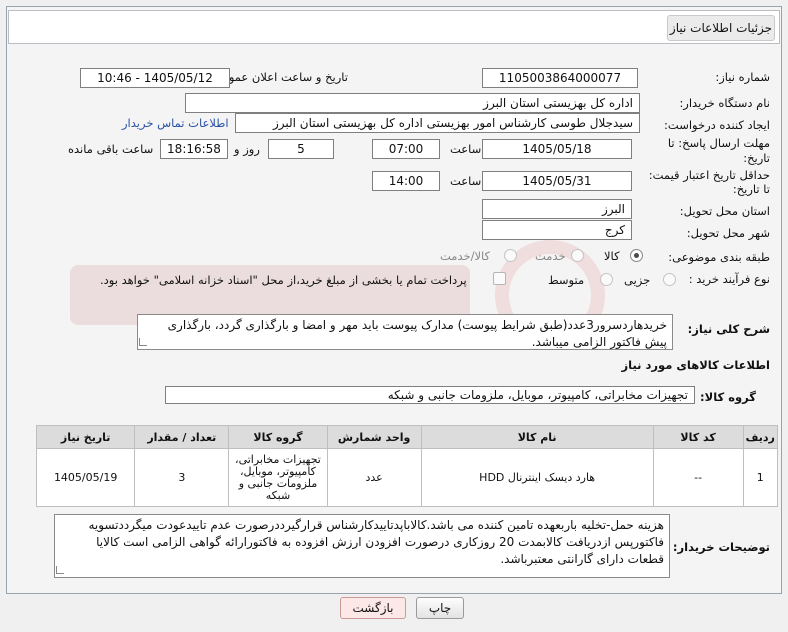  Describe the element at coordinates (182, 437) in the screenshot. I see `col-qty-header: تعداد / مقدار` at that location.